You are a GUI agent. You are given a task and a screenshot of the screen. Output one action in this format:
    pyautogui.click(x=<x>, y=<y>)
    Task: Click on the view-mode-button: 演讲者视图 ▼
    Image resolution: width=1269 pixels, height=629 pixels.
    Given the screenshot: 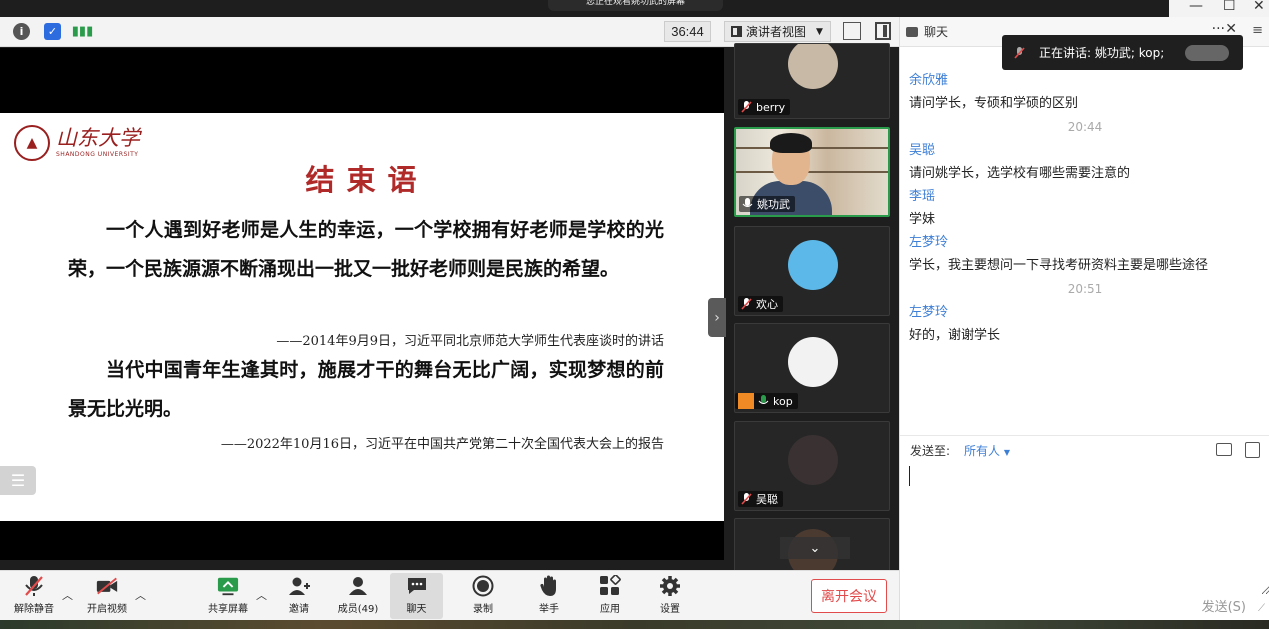 What is the action you would take?
    pyautogui.click(x=777, y=31)
    